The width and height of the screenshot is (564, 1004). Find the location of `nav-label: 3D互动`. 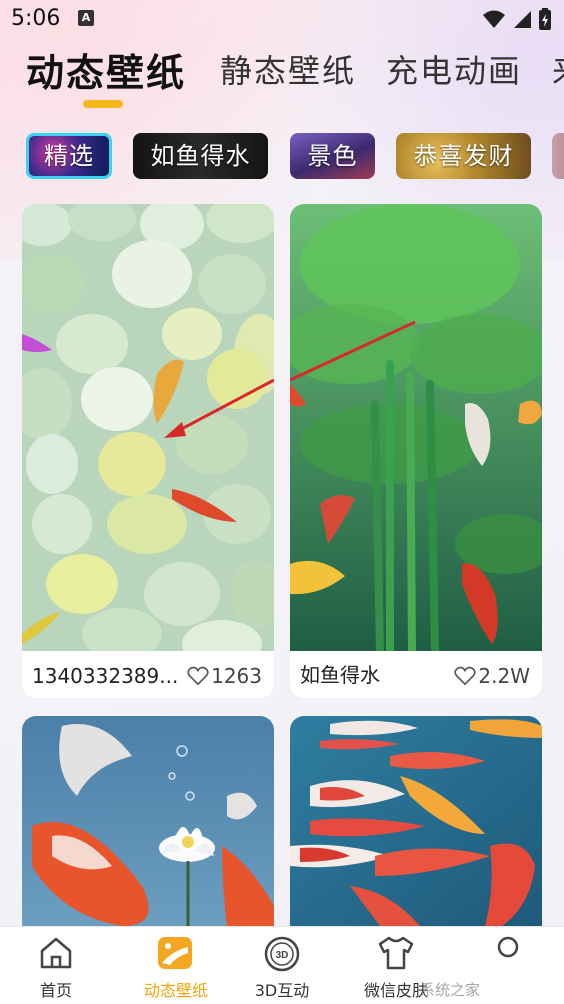

nav-label: 3D互动 is located at coordinates (282, 990).